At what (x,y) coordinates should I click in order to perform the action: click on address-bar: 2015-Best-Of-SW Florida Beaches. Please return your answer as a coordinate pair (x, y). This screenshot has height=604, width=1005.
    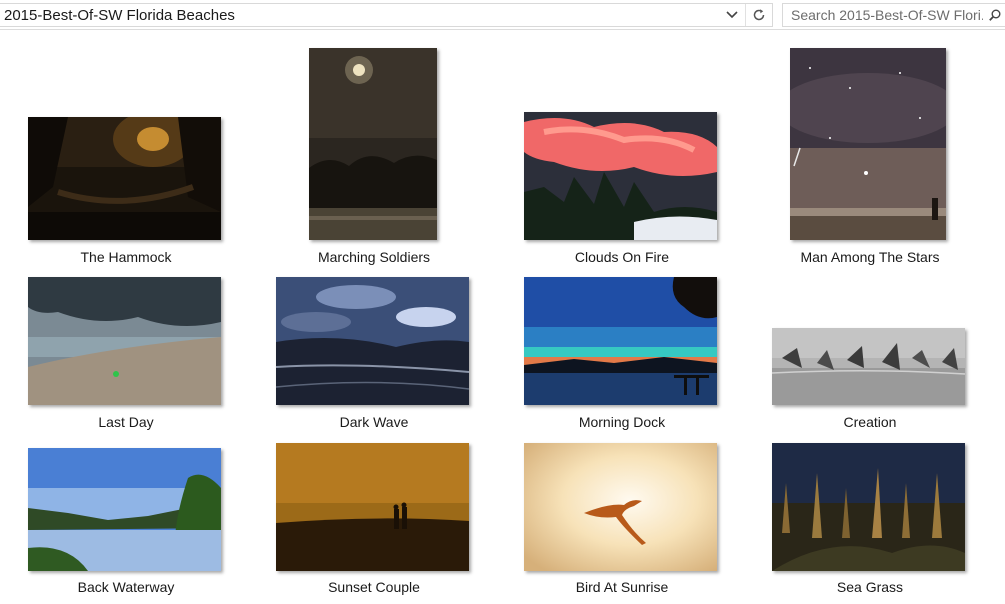
    Looking at the image, I should click on (386, 15).